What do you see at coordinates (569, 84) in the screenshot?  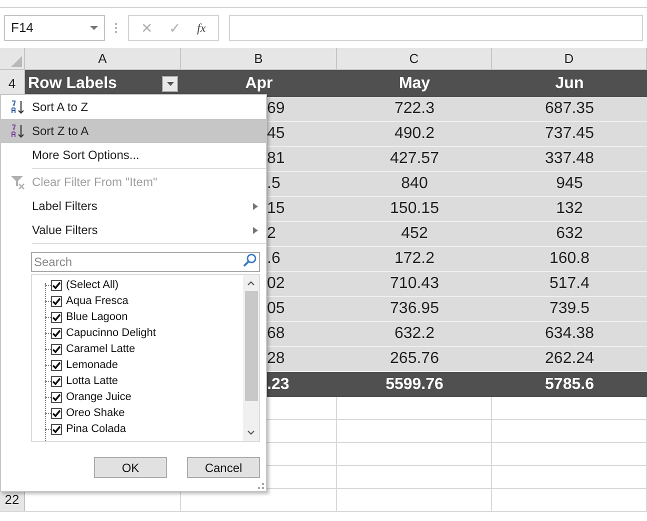 I see `table-header-cell-text: Jun` at bounding box center [569, 84].